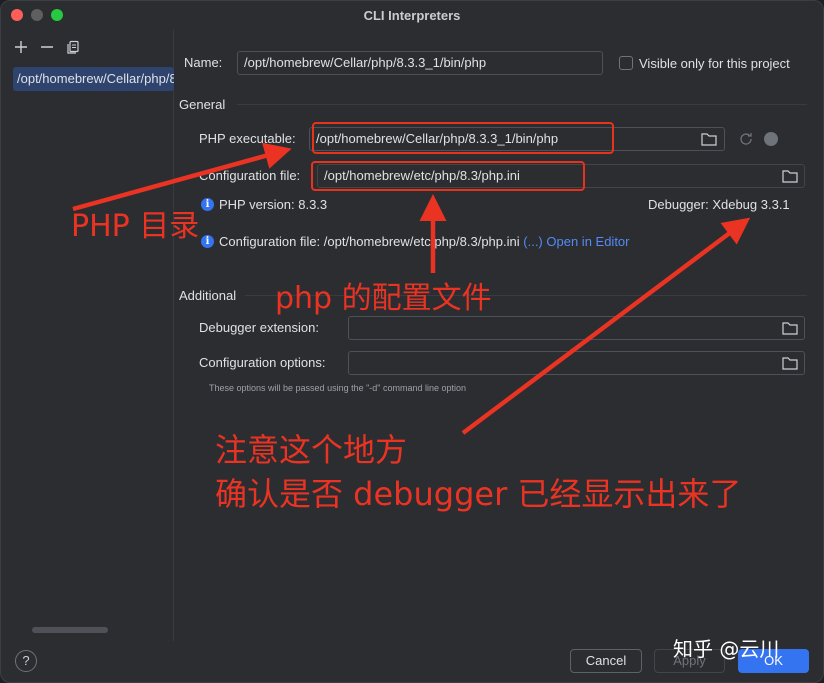 The height and width of the screenshot is (683, 824). What do you see at coordinates (478, 494) in the screenshot?
I see `annotation-note-line2: 确认是否 debugger 已经显示出来了` at bounding box center [478, 494].